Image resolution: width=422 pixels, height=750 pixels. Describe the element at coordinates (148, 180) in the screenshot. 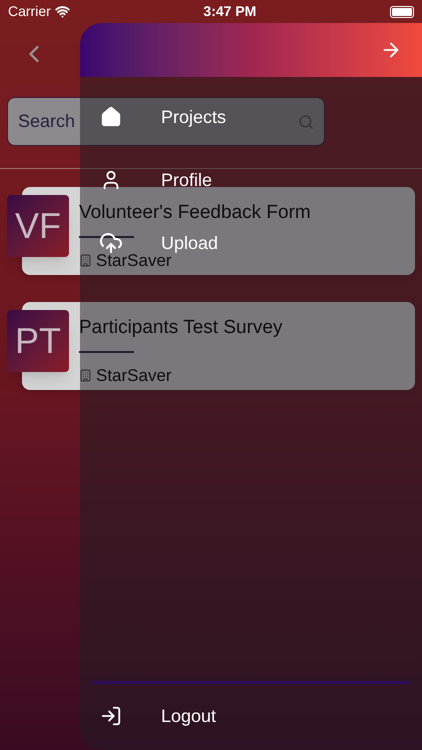

I see `drawer-item: Profile` at that location.